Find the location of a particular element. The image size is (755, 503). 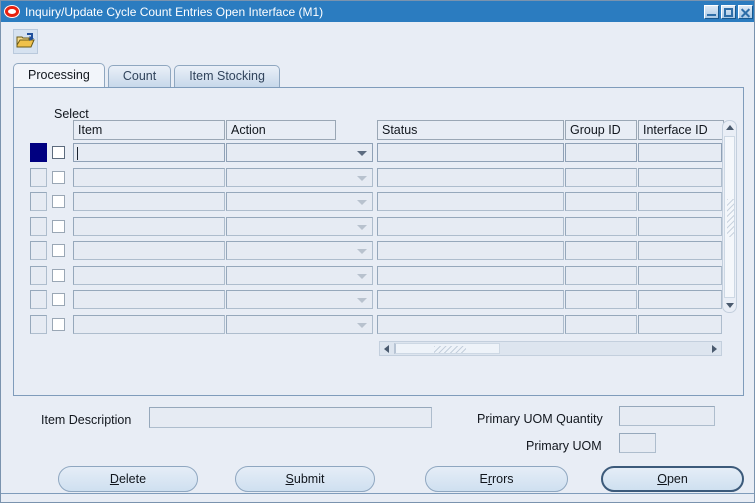

select-column-label: Select is located at coordinates (71, 114).